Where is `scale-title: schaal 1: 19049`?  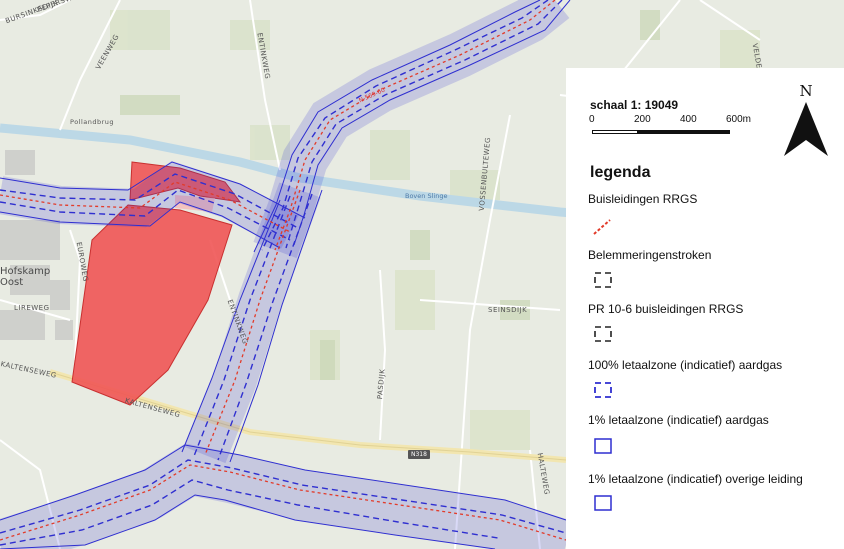
scale-title: schaal 1: 19049 is located at coordinates (634, 105).